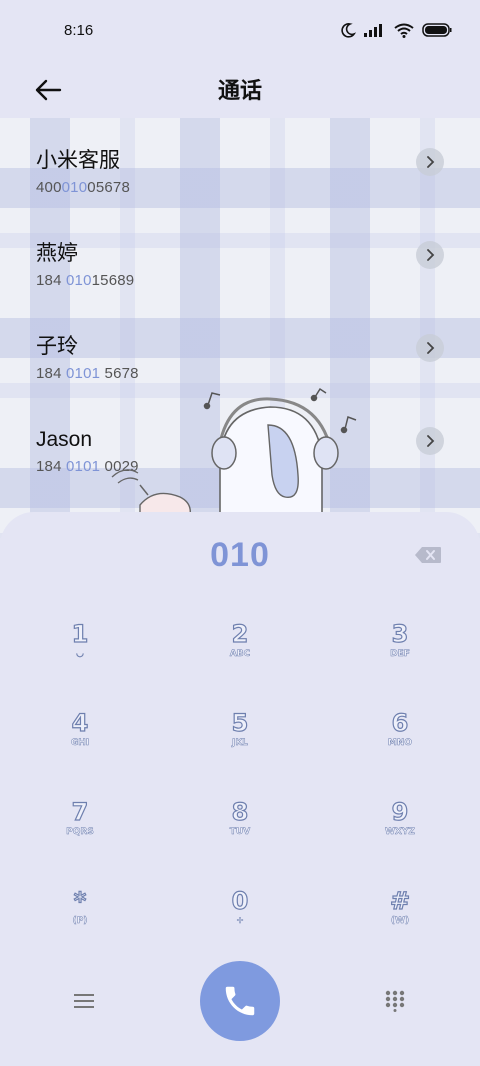 The image size is (480, 1066). I want to click on key-digit: #, so click(400, 901).